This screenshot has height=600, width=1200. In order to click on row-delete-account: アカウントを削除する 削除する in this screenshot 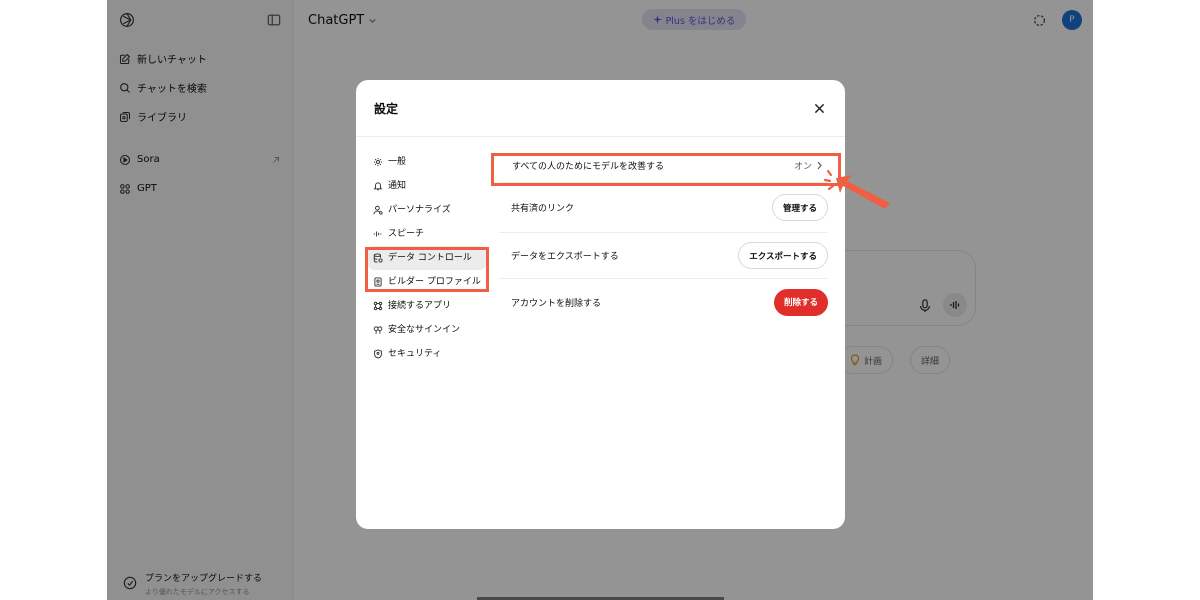, I will do `click(663, 302)`.